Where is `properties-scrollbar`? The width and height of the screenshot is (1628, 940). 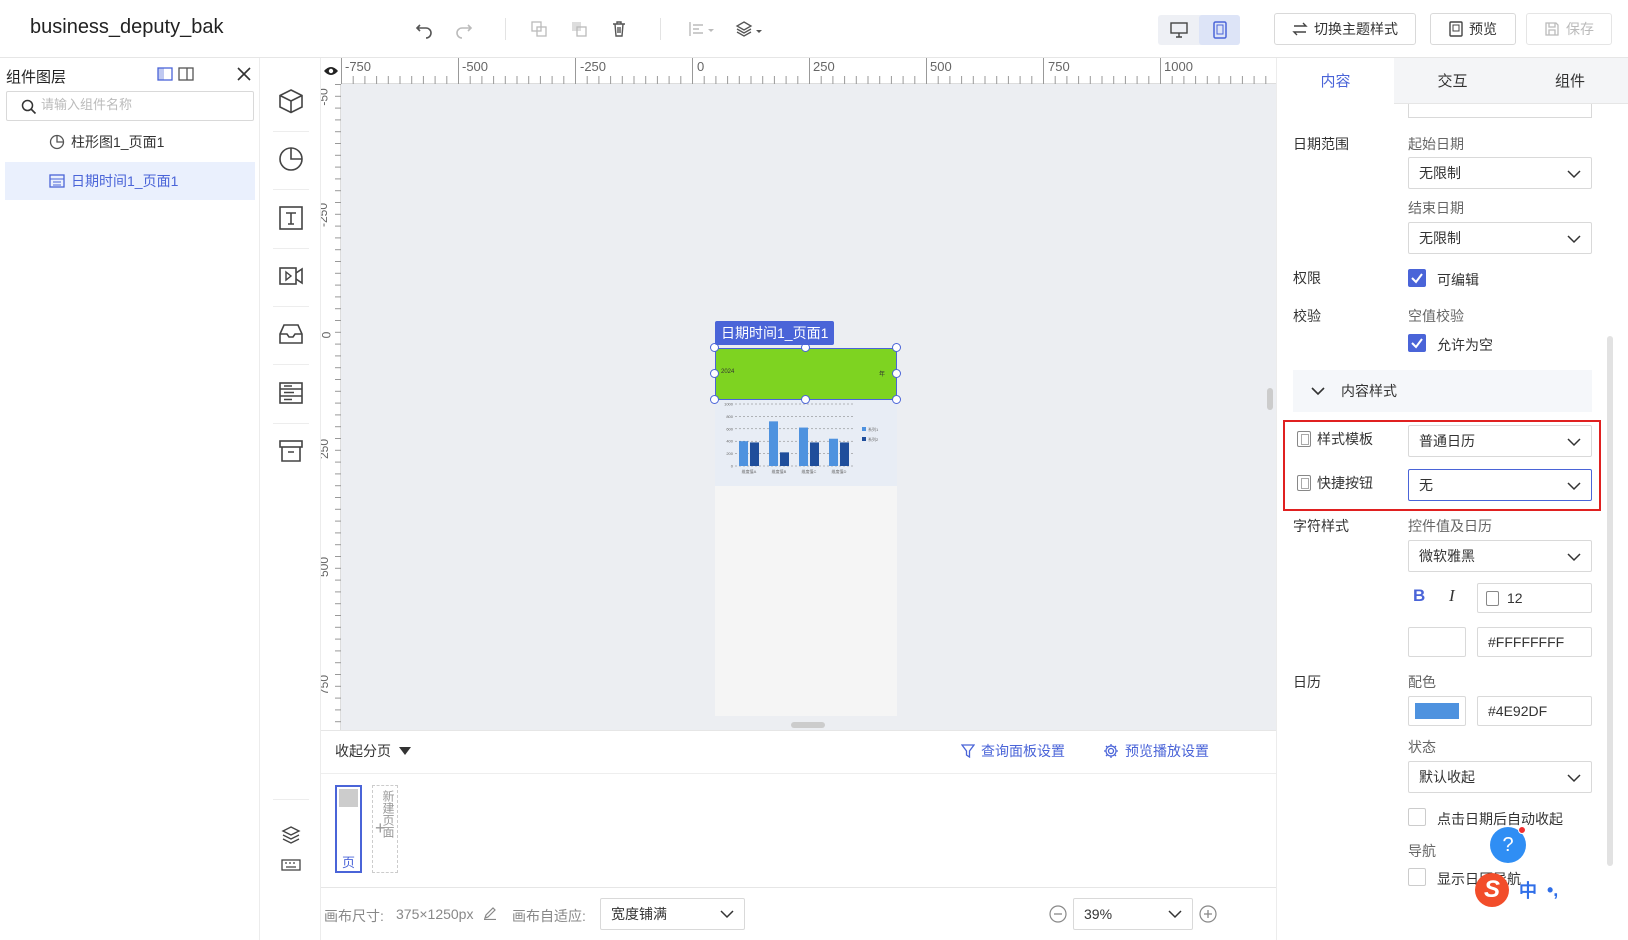
properties-scrollbar is located at coordinates (1610, 601).